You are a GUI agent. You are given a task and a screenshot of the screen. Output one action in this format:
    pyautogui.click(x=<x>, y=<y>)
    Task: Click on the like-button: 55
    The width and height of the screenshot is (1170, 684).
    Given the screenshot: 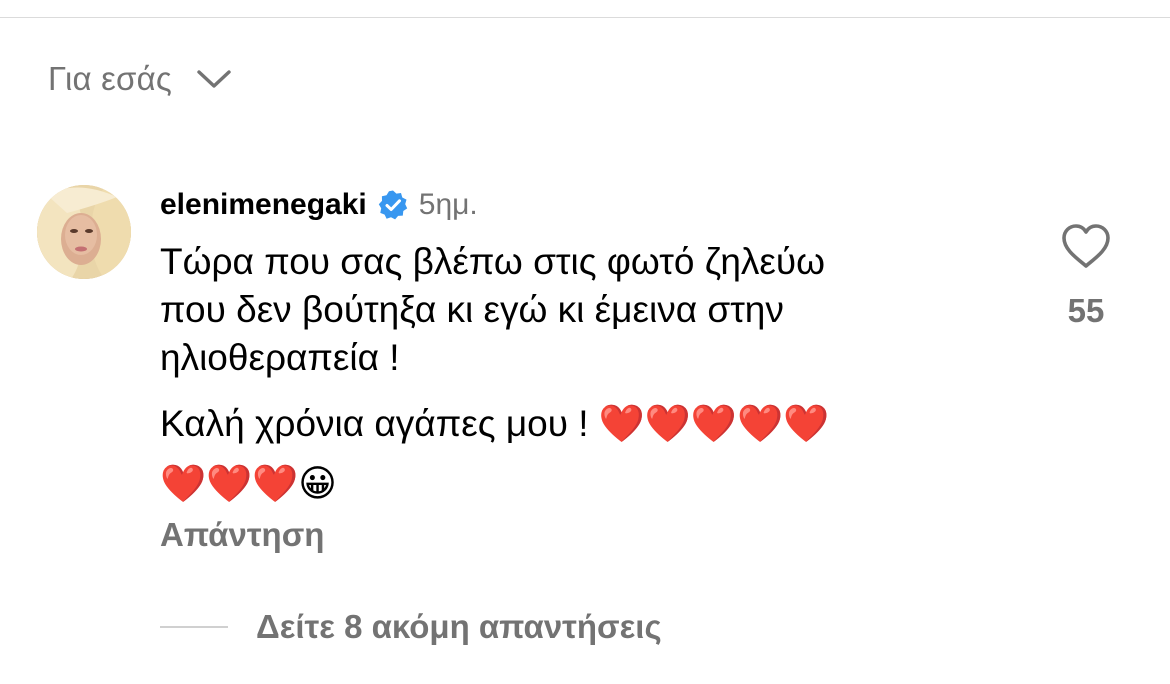 What is the action you would take?
    pyautogui.click(x=1086, y=276)
    